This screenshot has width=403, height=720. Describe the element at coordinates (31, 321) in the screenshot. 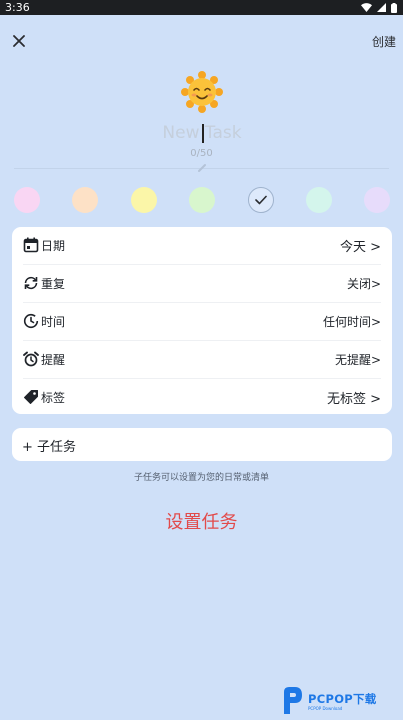

I see `time-icon` at that location.